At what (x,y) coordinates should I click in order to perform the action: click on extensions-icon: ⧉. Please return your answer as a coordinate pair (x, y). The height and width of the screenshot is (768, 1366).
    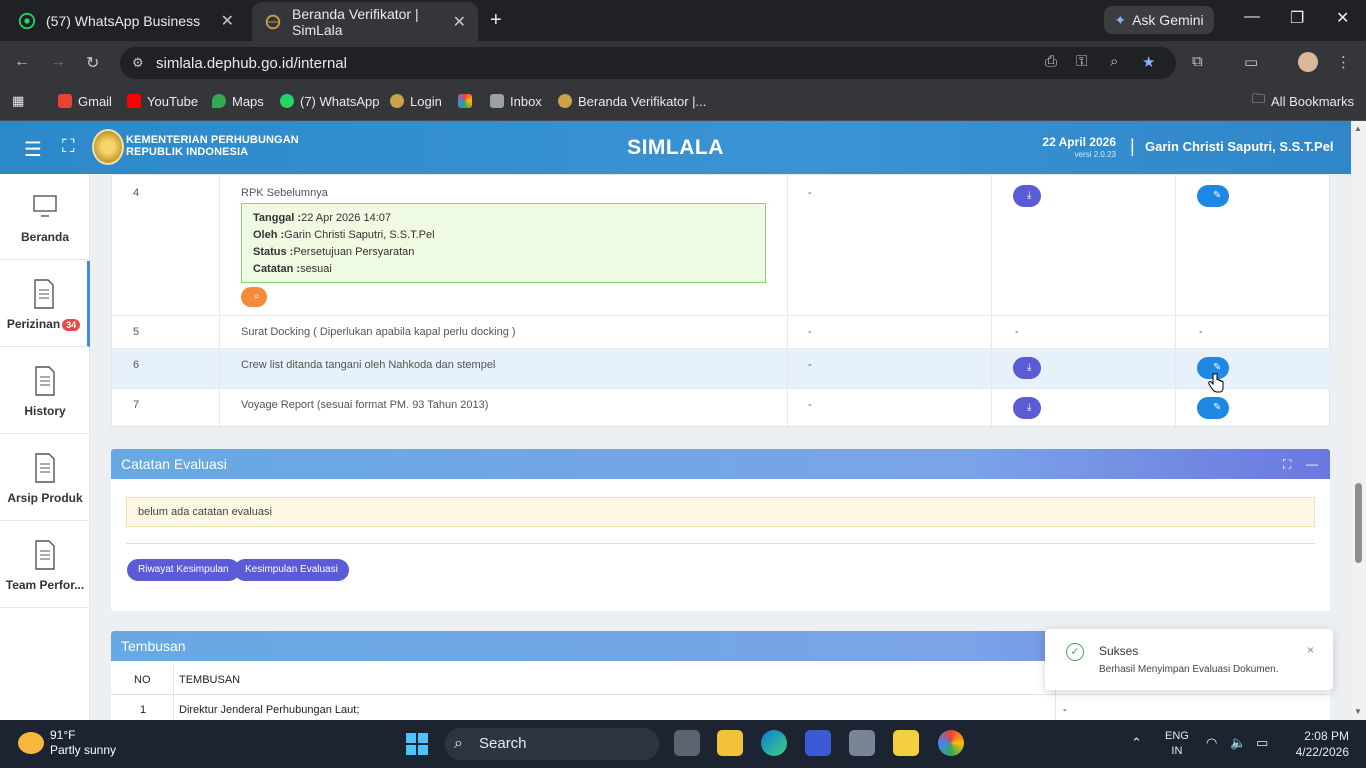
    Looking at the image, I should click on (1197, 61).